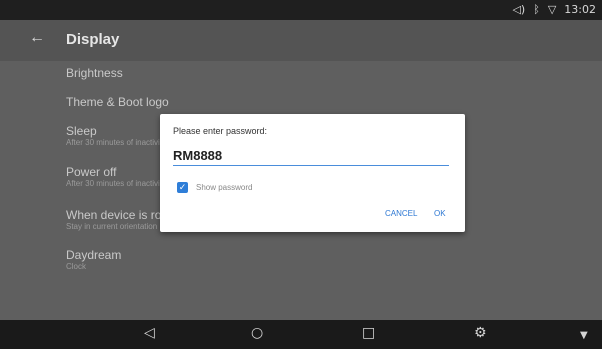  I want to click on setting-title: Power off, so click(91, 172).